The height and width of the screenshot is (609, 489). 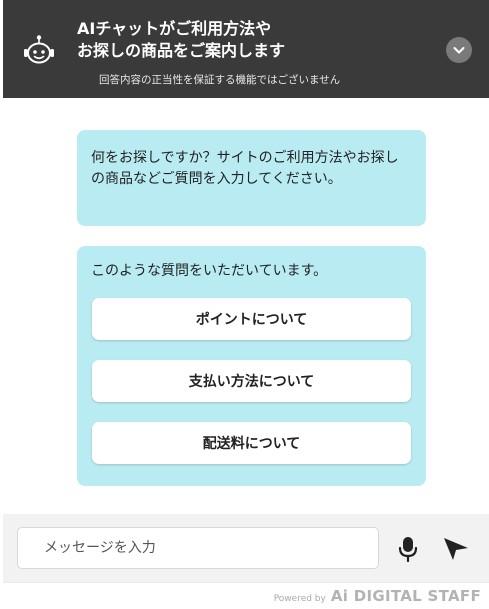 I want to click on powered-by-label: Powered by, so click(x=299, y=599).